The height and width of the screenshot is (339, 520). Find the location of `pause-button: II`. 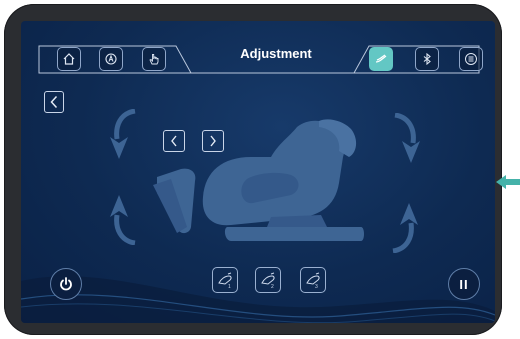

pause-button: II is located at coordinates (464, 284).